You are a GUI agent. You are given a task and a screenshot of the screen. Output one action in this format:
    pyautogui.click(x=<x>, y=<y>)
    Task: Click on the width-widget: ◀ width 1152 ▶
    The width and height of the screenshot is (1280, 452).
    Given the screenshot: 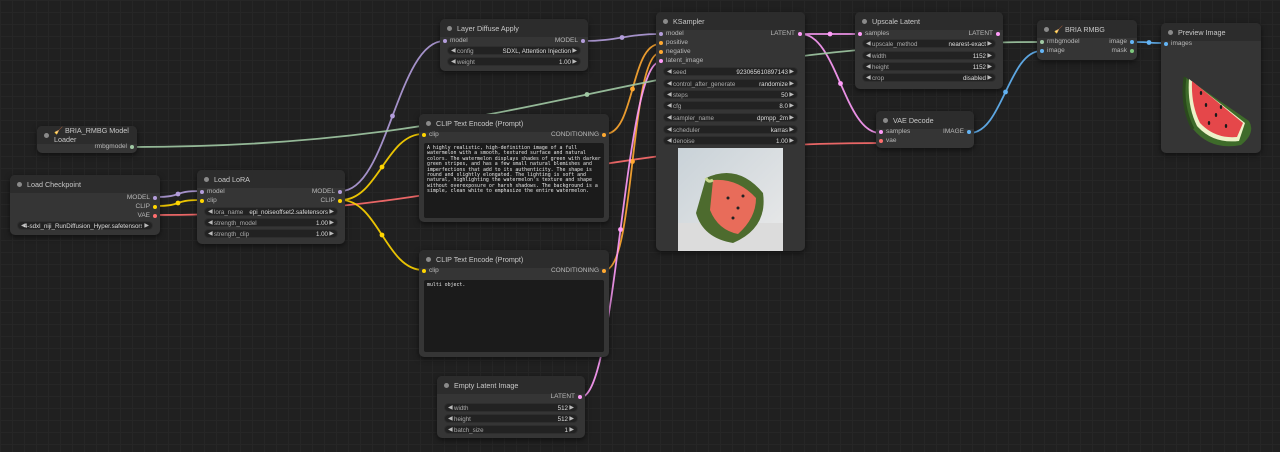 What is the action you would take?
    pyautogui.click(x=929, y=55)
    